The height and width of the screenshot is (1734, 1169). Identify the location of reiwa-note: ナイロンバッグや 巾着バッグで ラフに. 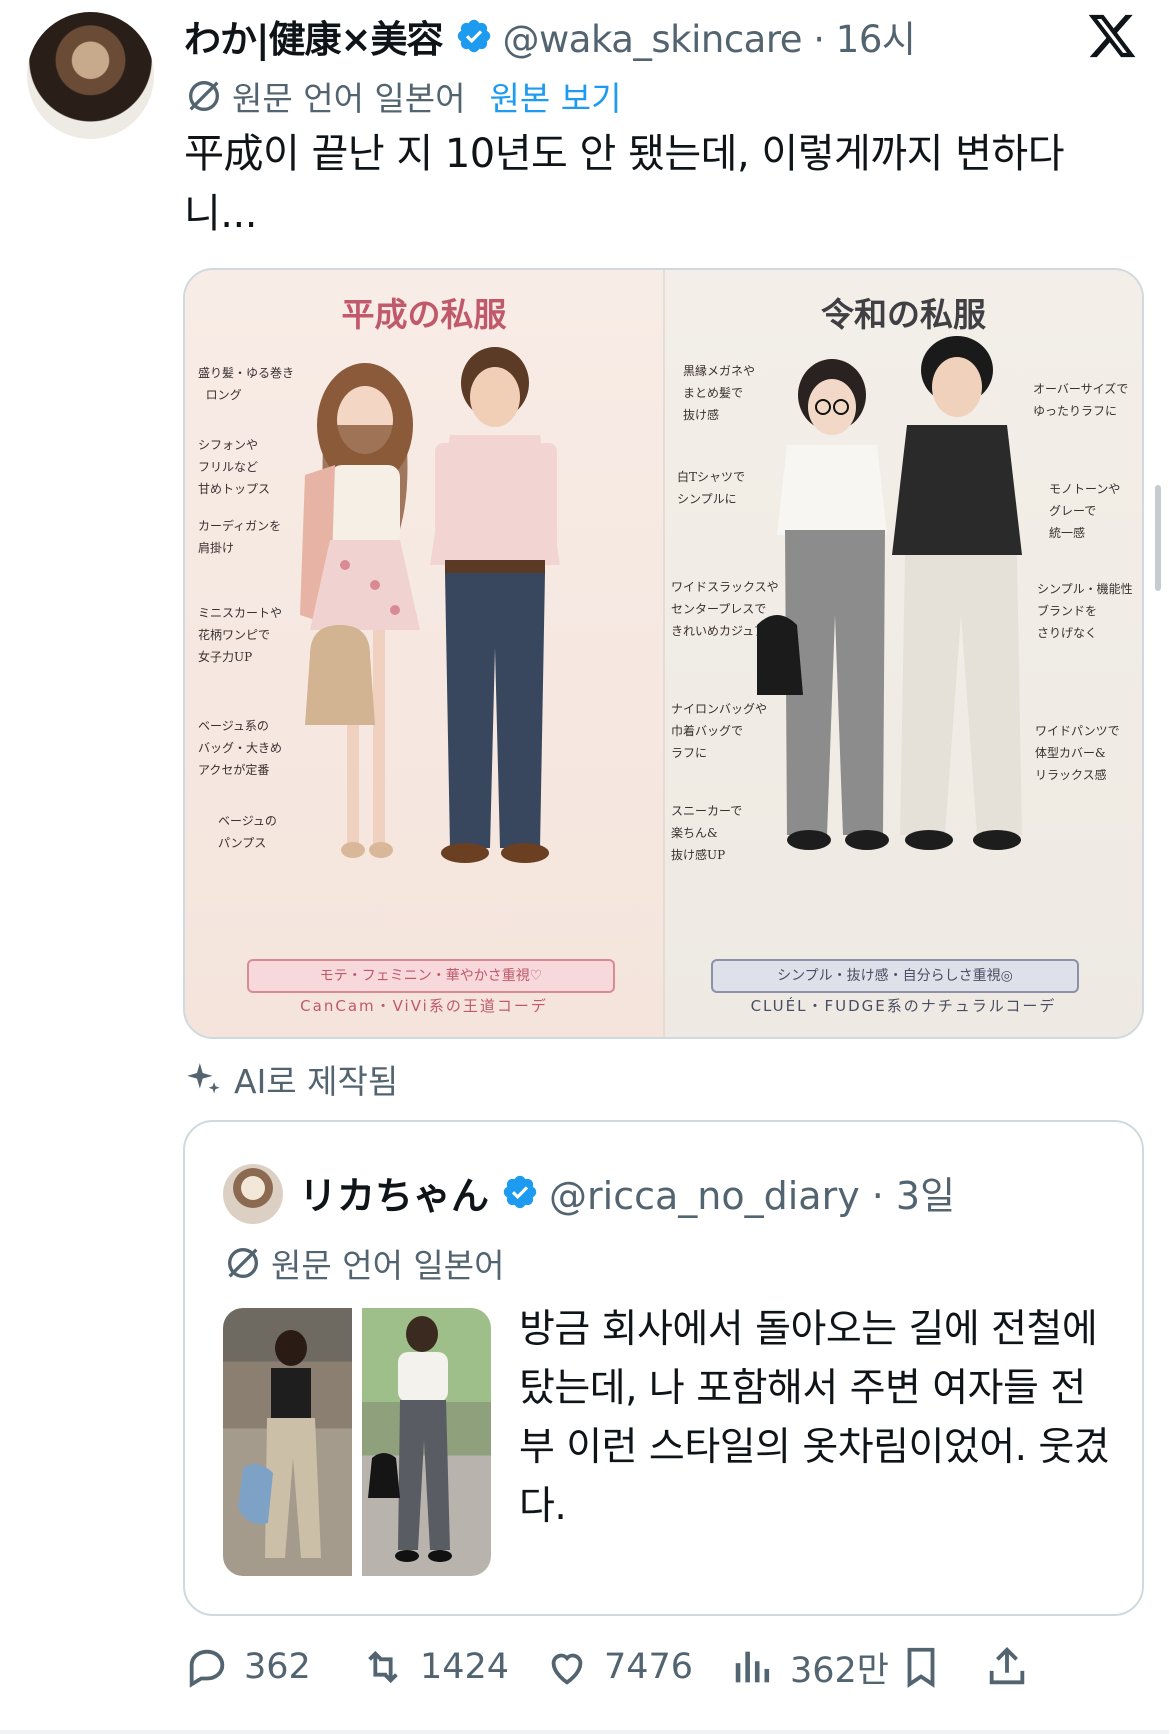
(719, 731).